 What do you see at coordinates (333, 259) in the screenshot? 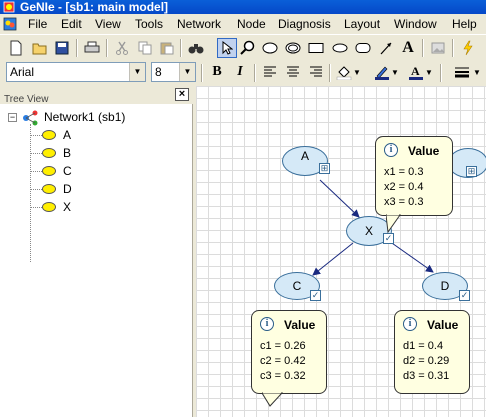
I see `arc-x-c` at bounding box center [333, 259].